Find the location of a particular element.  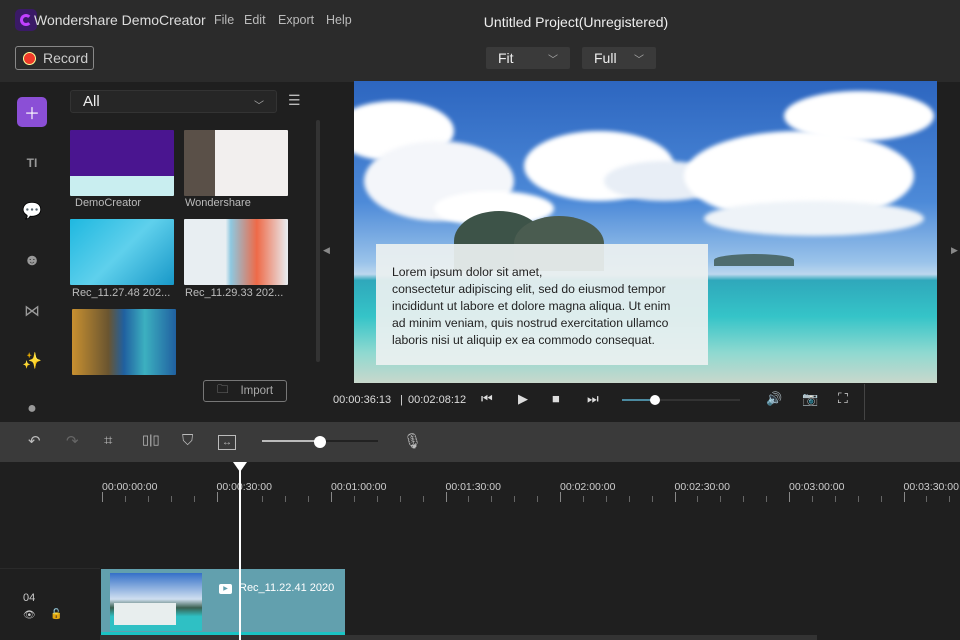

transition-icon: ⋈ is located at coordinates (32, 311).